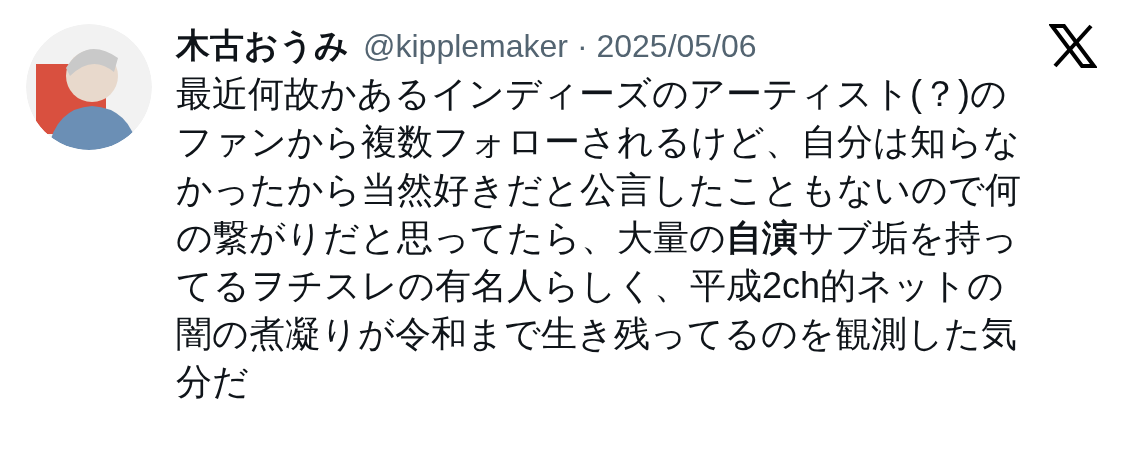 The width and height of the screenshot is (1123, 452). Describe the element at coordinates (597, 238) in the screenshot. I see `tweet-text-line: の繋がりだと思ってたら、大量の自演サブ垢を持っ` at that location.